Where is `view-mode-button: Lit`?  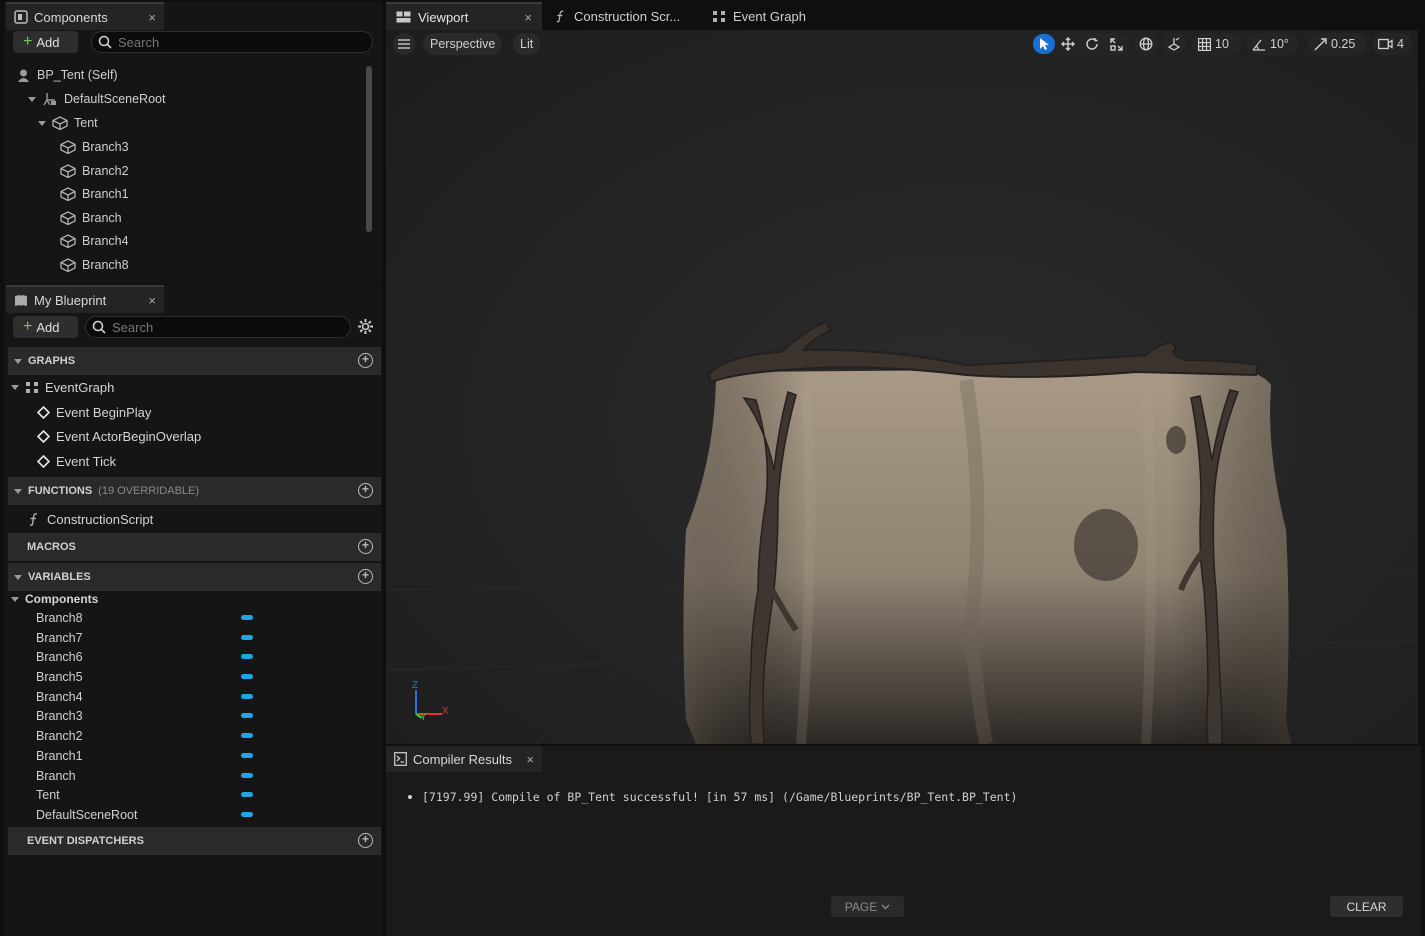 view-mode-button: Lit is located at coordinates (527, 44).